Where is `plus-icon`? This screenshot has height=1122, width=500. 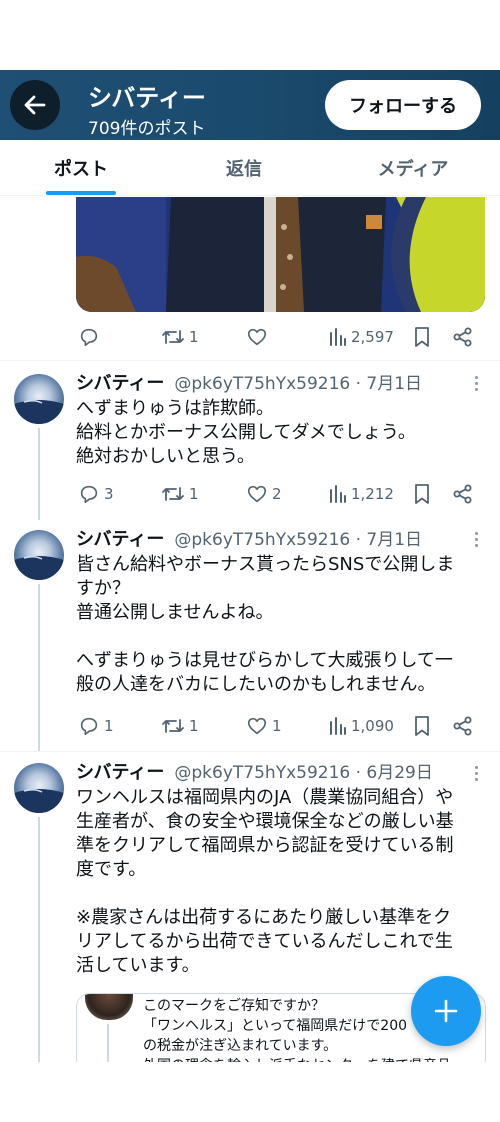
plus-icon is located at coordinates (446, 1011).